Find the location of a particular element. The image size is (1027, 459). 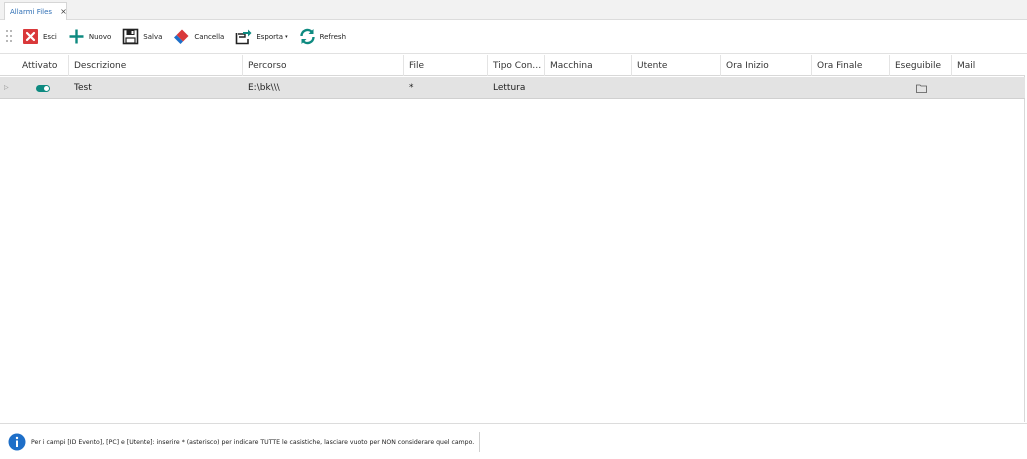

esci-button: Esci is located at coordinates (39, 37).